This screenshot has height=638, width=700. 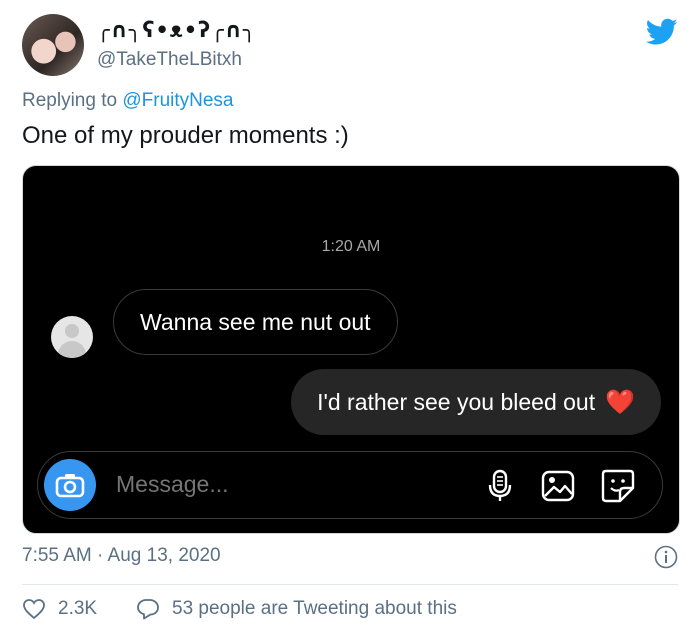 I want to click on heart-emoji: ❤️, so click(x=620, y=402).